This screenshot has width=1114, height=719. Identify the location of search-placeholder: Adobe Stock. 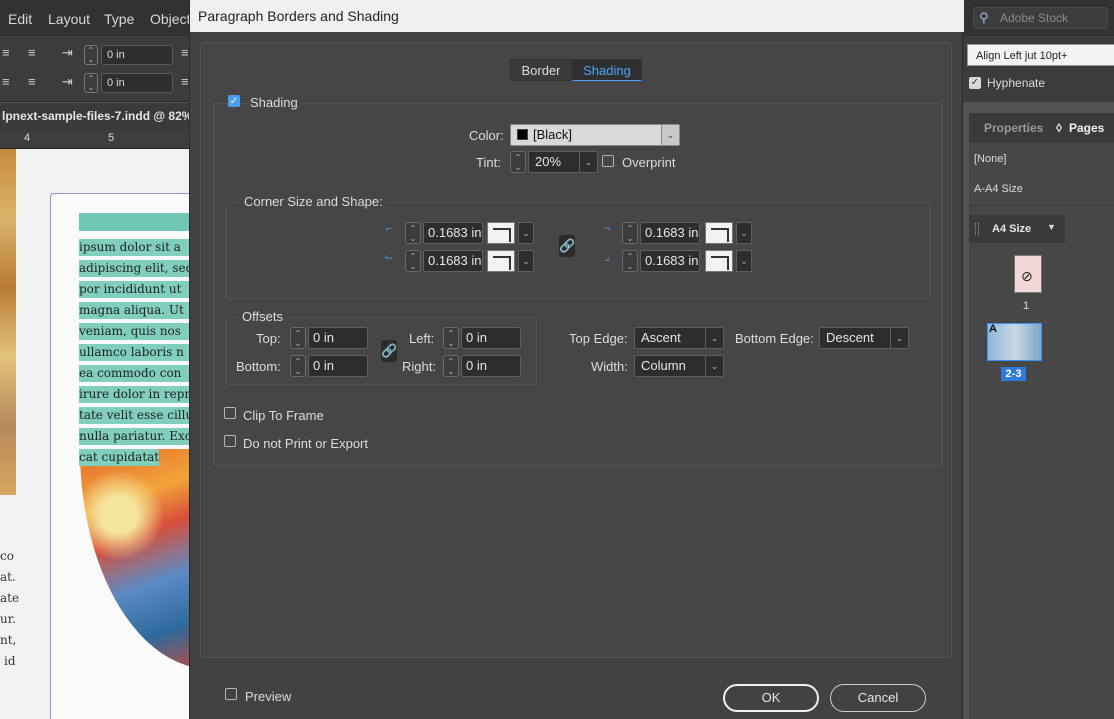
(1034, 18).